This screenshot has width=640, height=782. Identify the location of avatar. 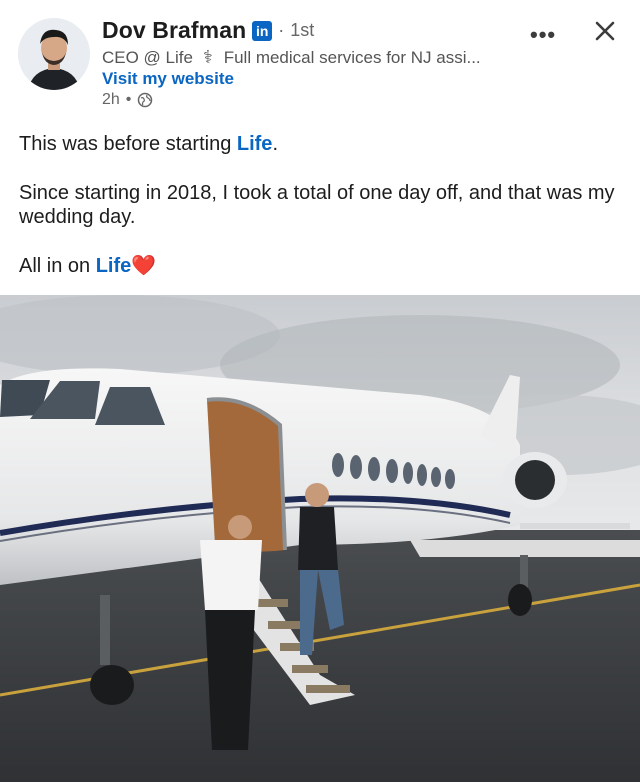
(54, 54).